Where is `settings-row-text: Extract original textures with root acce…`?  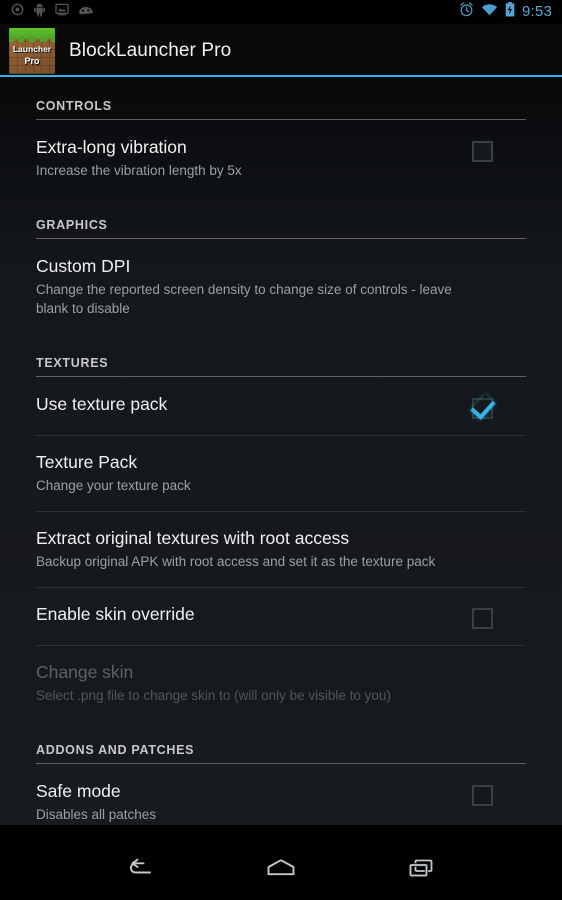 settings-row-text: Extract original textures with root acce… is located at coordinates (254, 549).